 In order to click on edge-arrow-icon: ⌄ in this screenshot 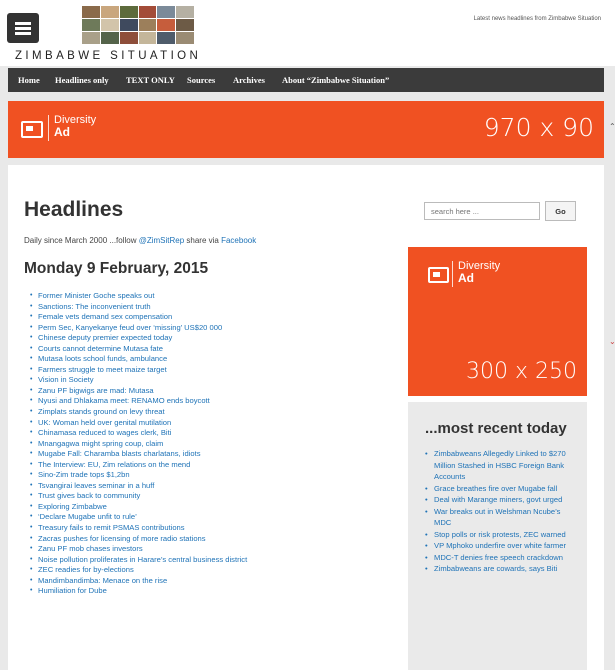, I will do `click(612, 341)`.